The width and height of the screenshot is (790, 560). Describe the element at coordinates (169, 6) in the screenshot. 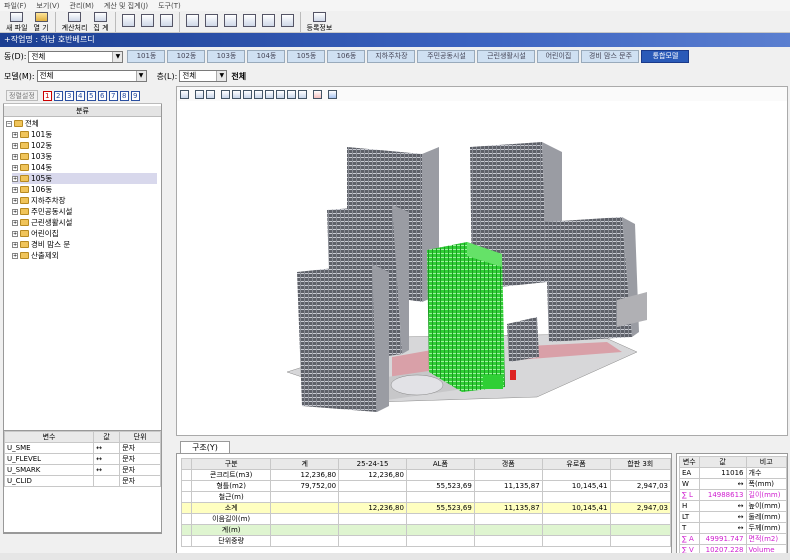

I see `menu-tools: 도구(T)` at that location.